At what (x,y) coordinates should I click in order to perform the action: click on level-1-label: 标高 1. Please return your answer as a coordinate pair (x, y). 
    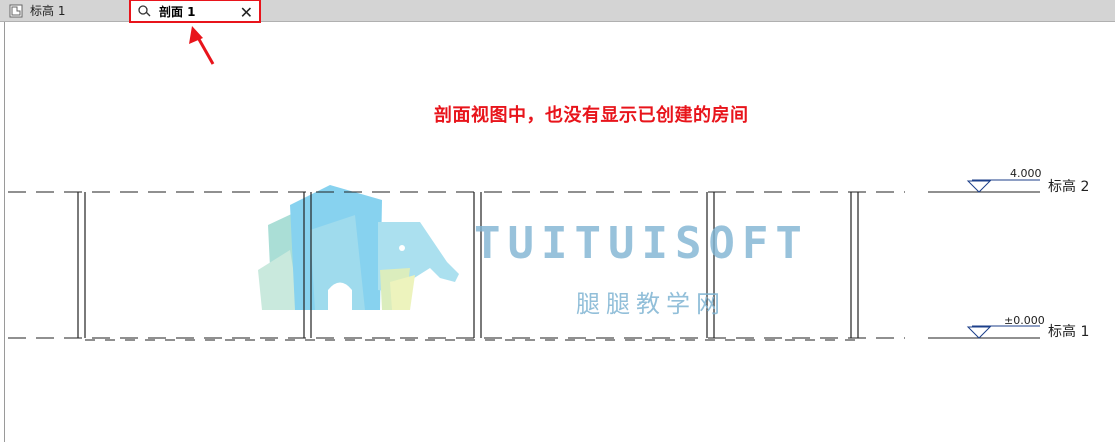
    Looking at the image, I should click on (1068, 331).